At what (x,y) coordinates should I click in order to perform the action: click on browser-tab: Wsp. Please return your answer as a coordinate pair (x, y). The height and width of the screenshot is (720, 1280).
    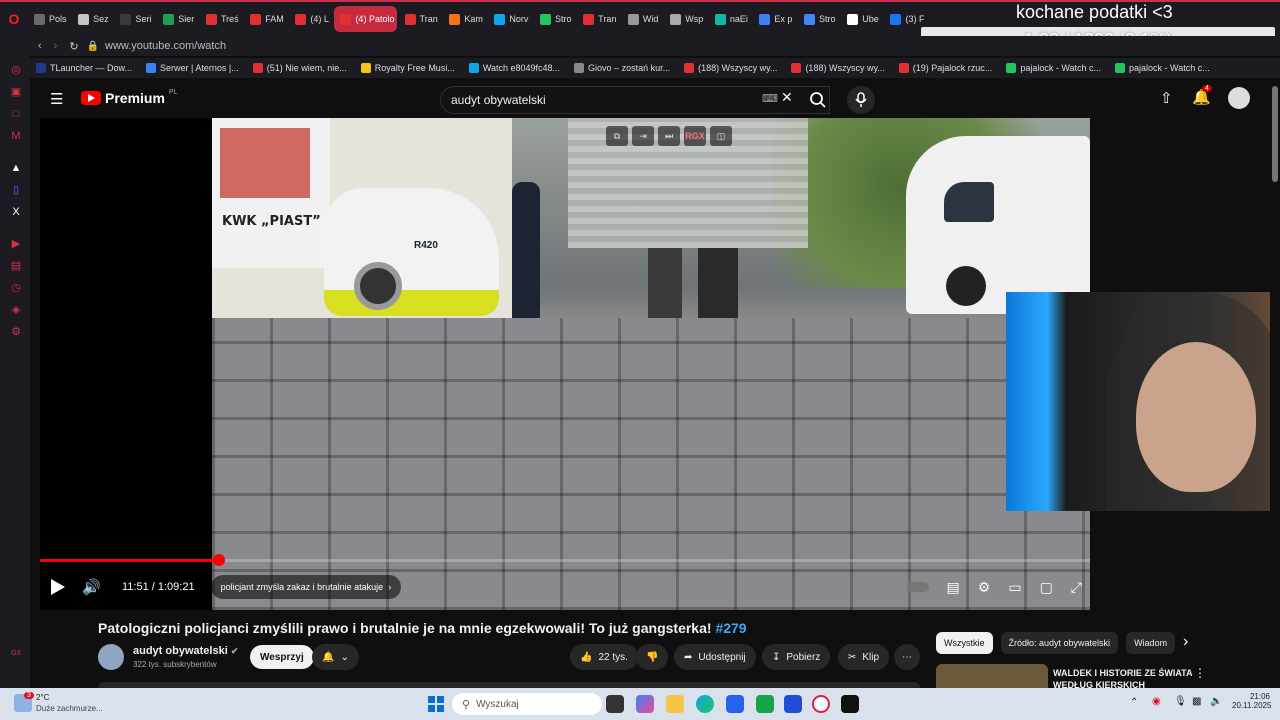
    Looking at the image, I should click on (685, 19).